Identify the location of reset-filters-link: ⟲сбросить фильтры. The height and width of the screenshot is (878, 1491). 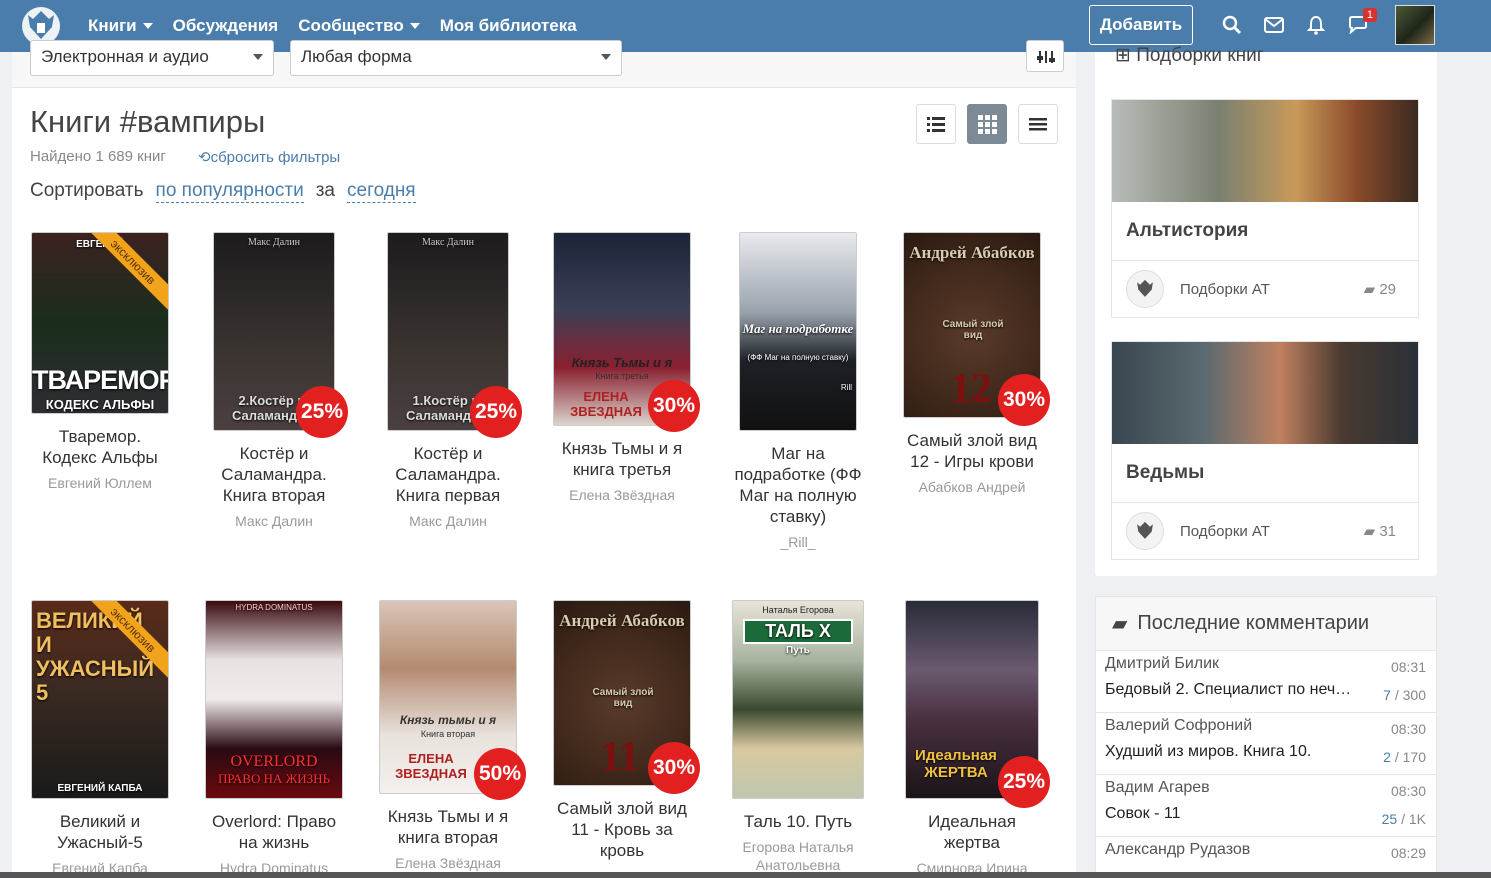
(269, 157).